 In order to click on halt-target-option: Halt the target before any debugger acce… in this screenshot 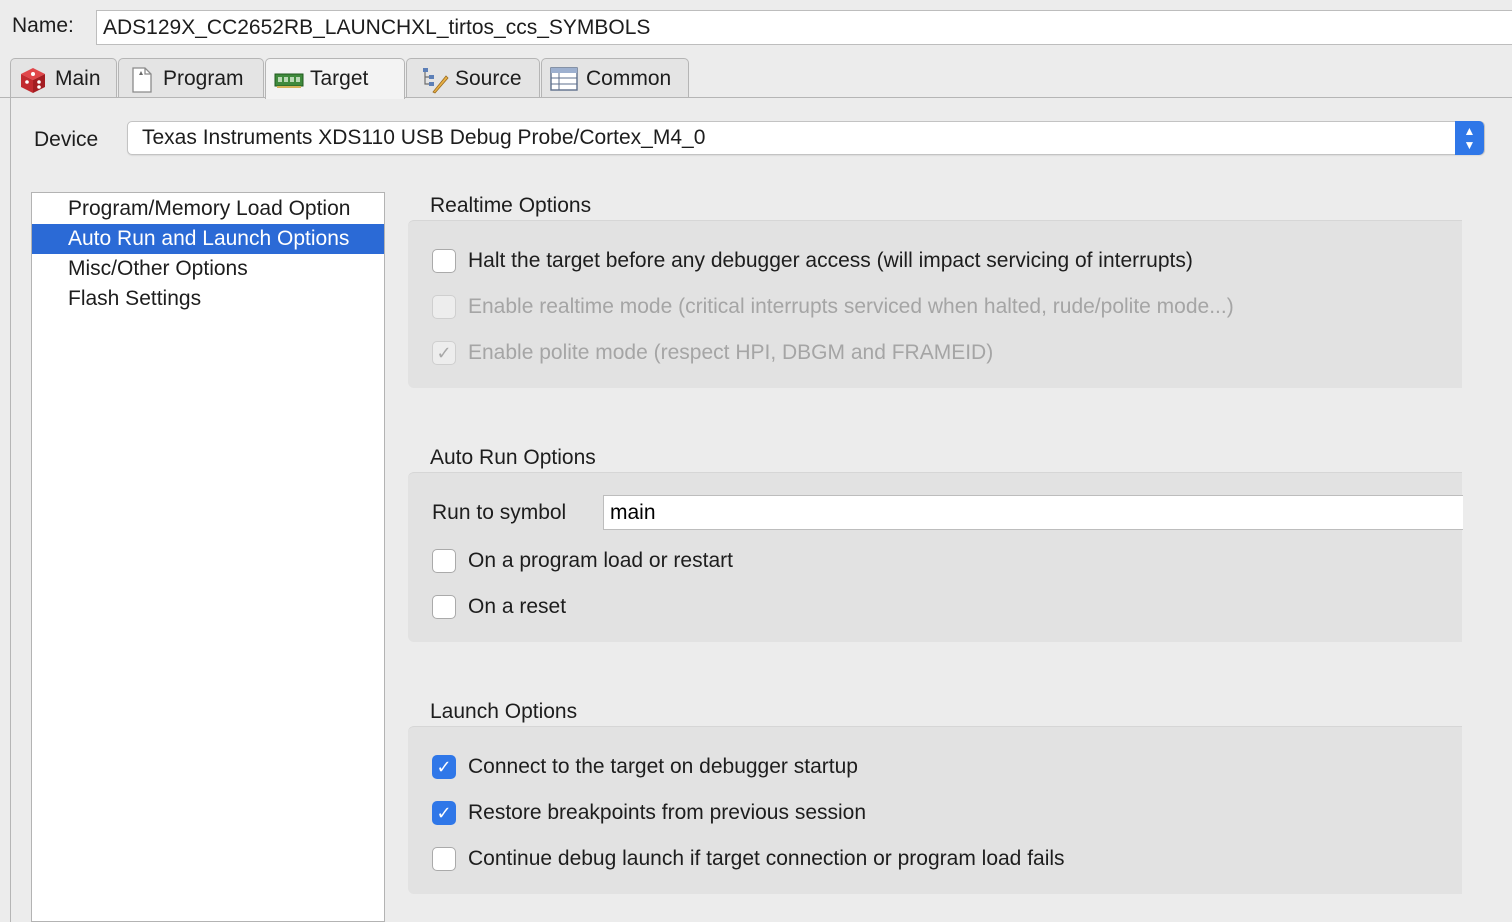, I will do `click(812, 261)`.